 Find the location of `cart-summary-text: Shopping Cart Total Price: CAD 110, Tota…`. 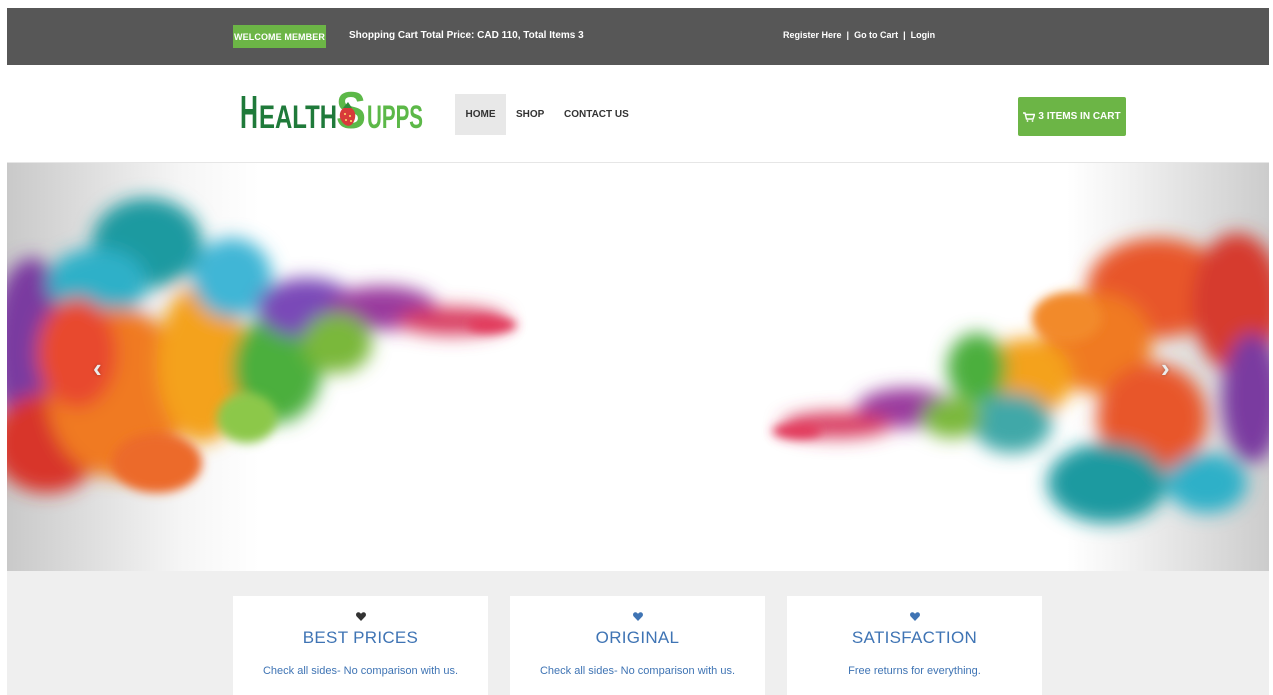

cart-summary-text: Shopping Cart Total Price: CAD 110, Tota… is located at coordinates (466, 35).